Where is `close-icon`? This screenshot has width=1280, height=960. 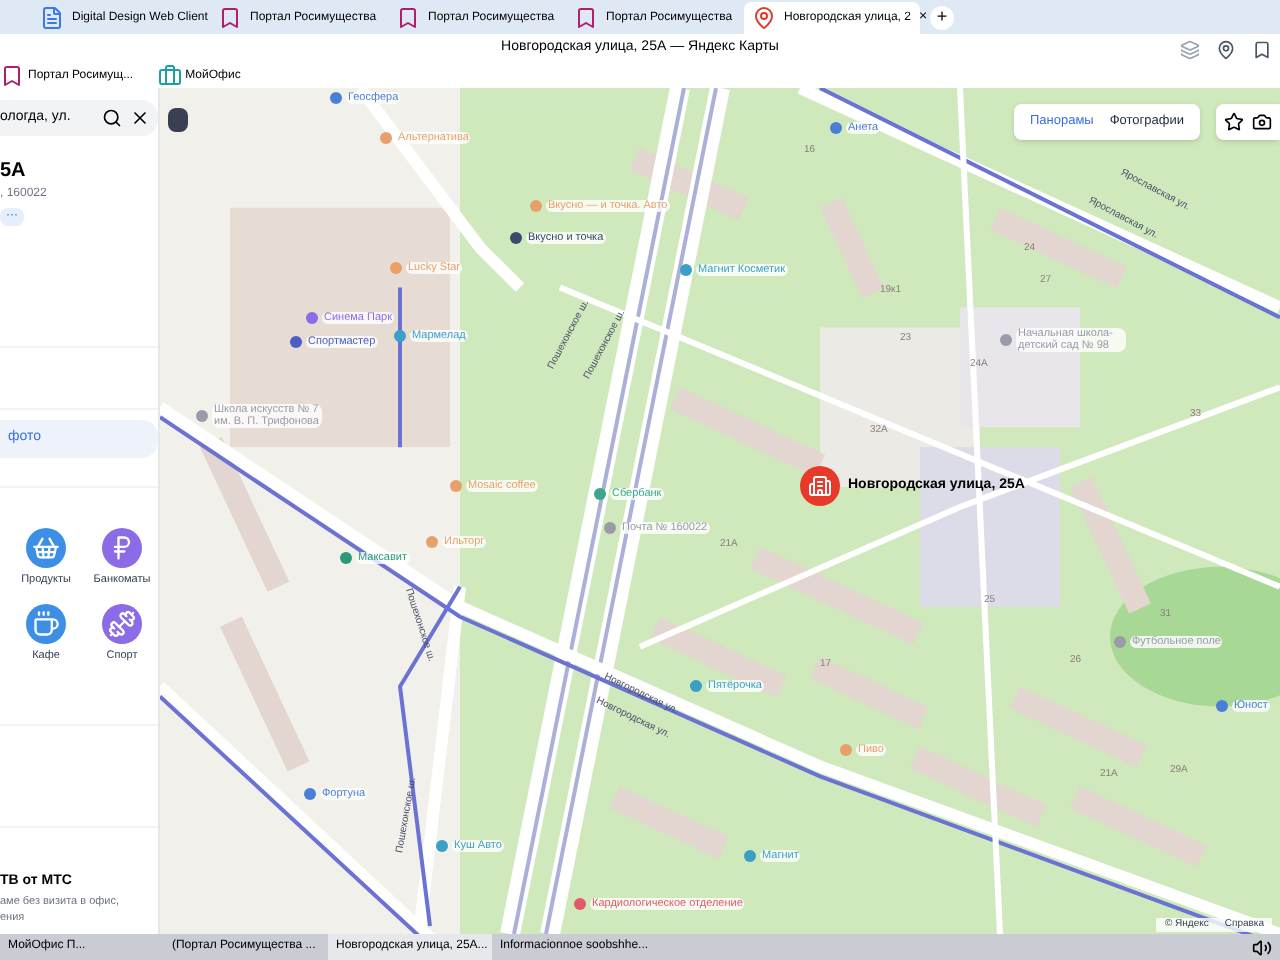 close-icon is located at coordinates (140, 118).